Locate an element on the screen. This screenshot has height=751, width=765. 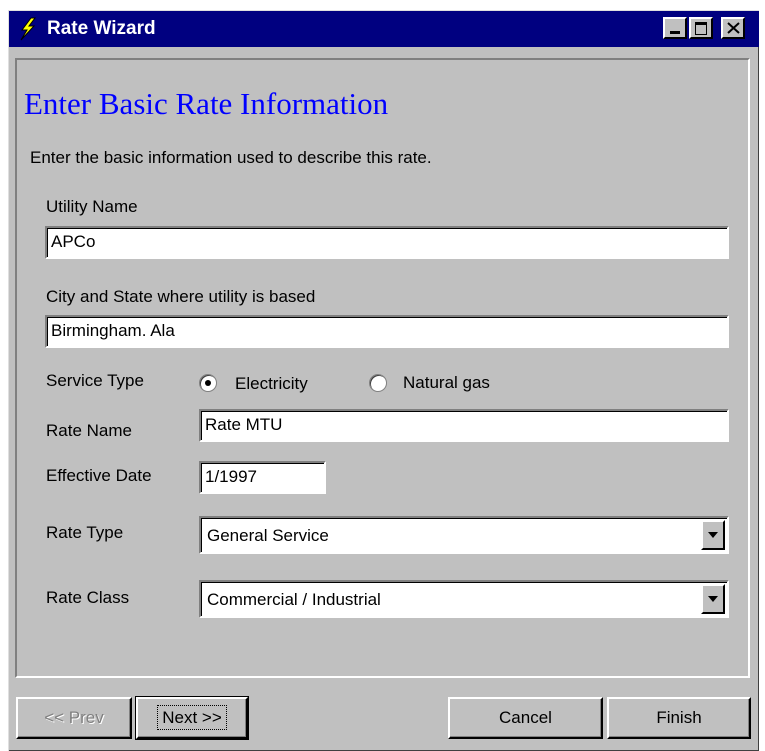
close-button is located at coordinates (733, 28).